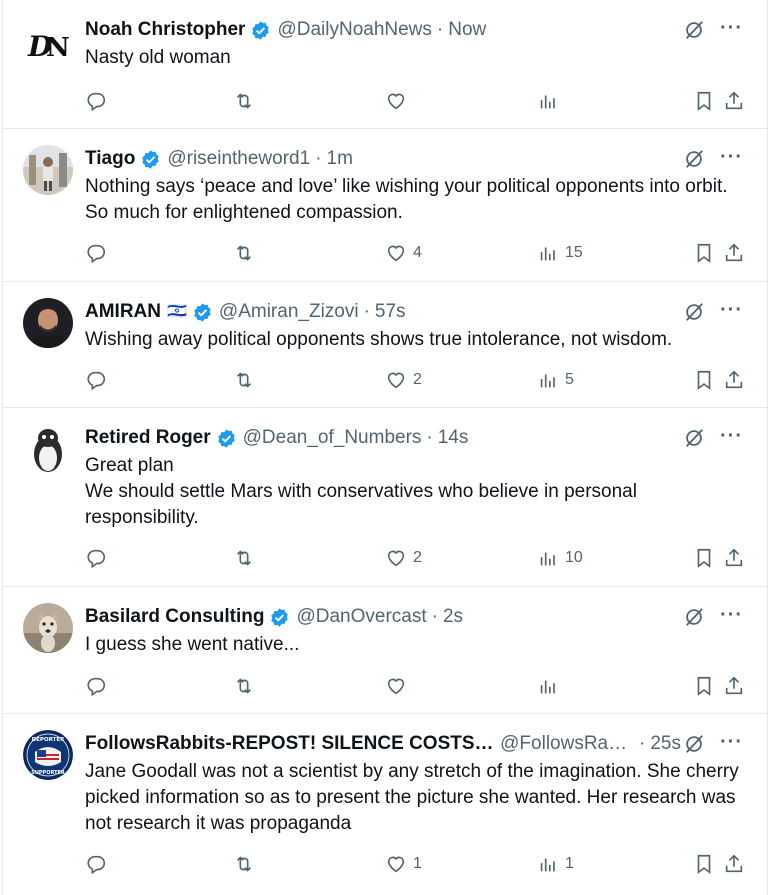 The height and width of the screenshot is (895, 770). What do you see at coordinates (165, 30) in the screenshot?
I see `author-name: Noah Christopher` at bounding box center [165, 30].